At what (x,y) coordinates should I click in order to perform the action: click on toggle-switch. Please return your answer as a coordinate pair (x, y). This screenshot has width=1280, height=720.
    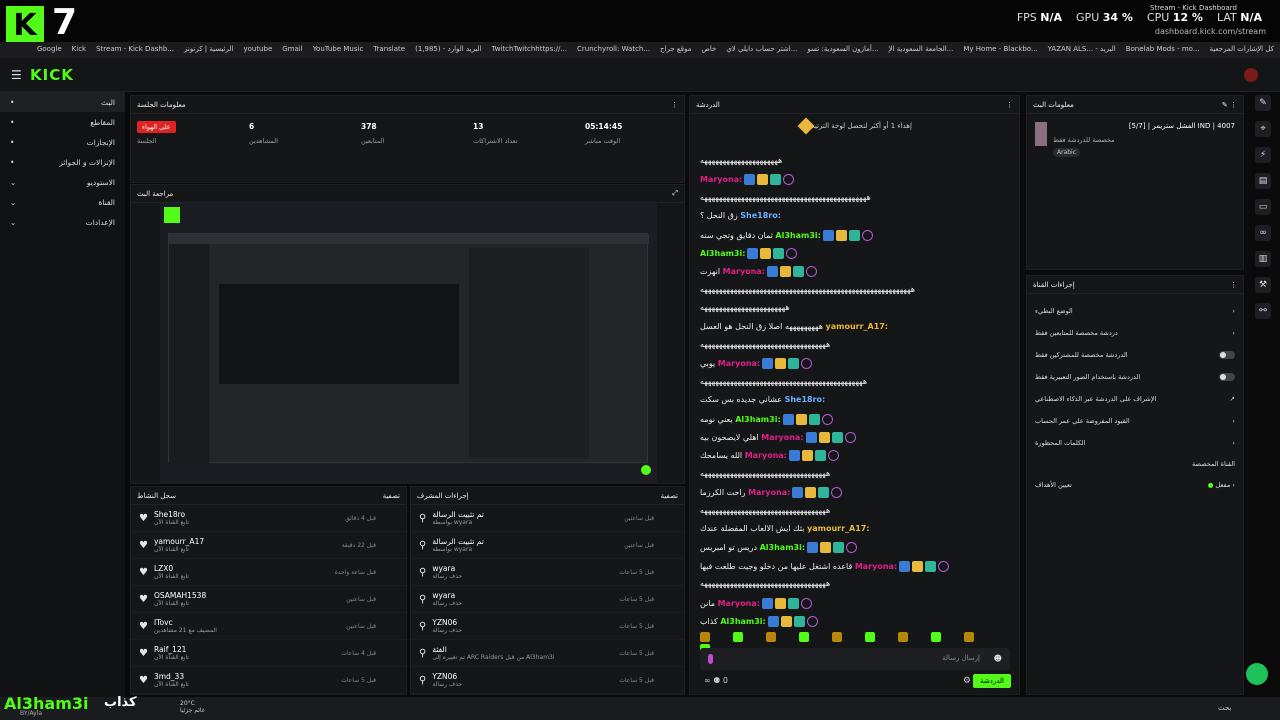
    Looking at the image, I should click on (1227, 377).